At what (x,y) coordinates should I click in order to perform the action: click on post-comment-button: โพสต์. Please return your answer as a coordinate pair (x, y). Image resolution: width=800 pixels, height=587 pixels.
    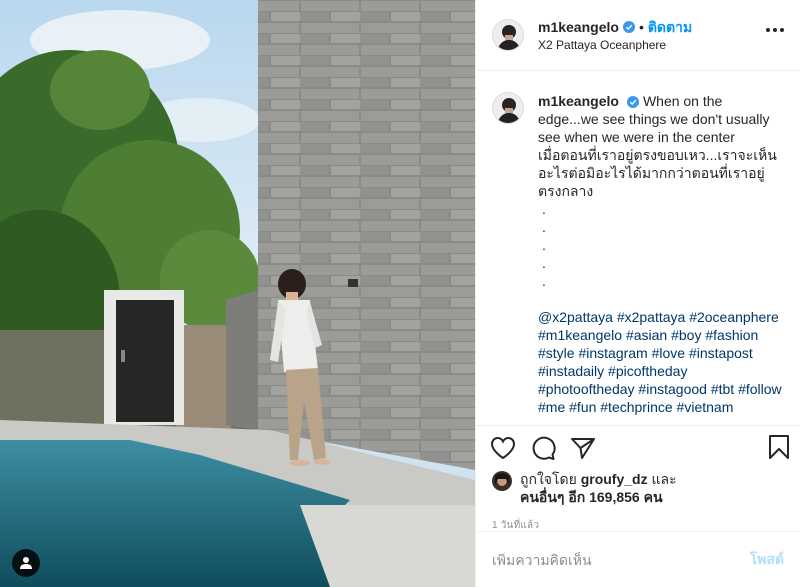
    Looking at the image, I should click on (767, 560).